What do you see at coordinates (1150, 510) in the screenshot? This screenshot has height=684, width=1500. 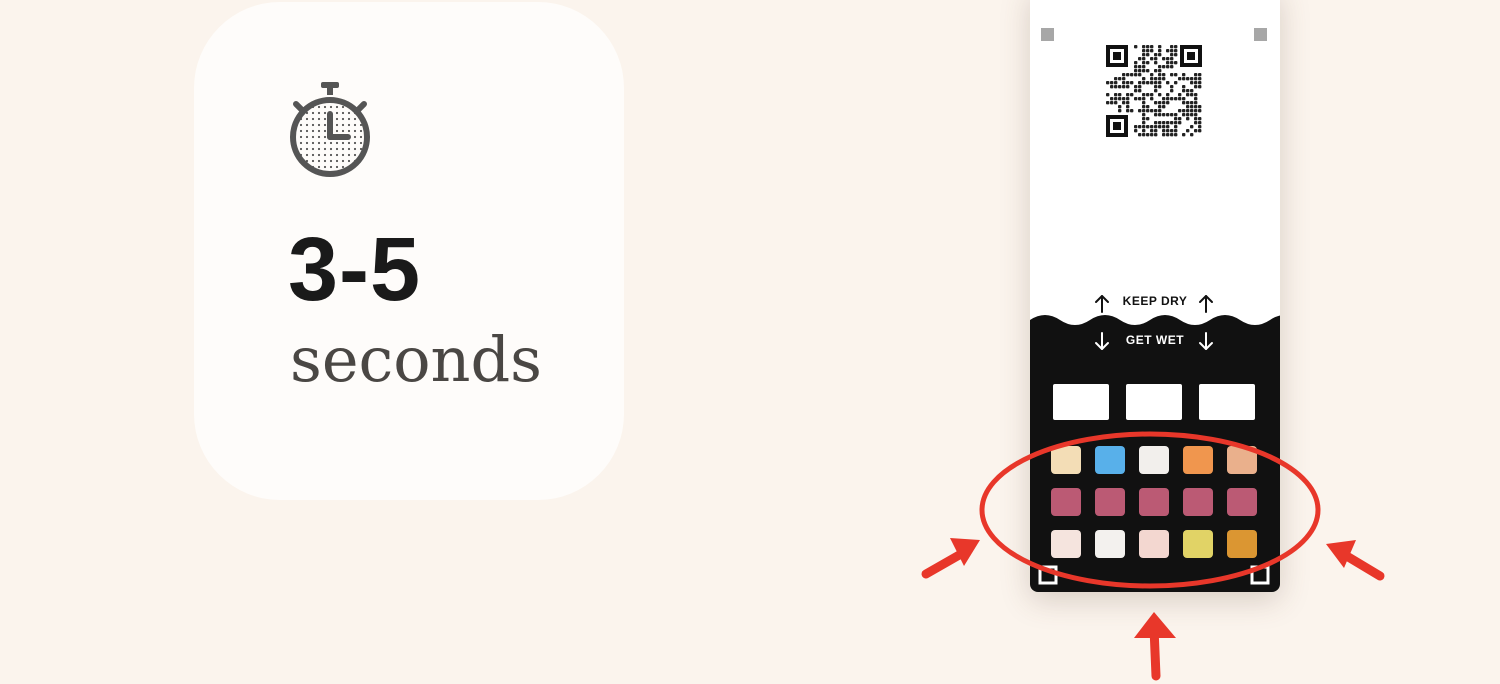 I see `highlight-ellipse` at bounding box center [1150, 510].